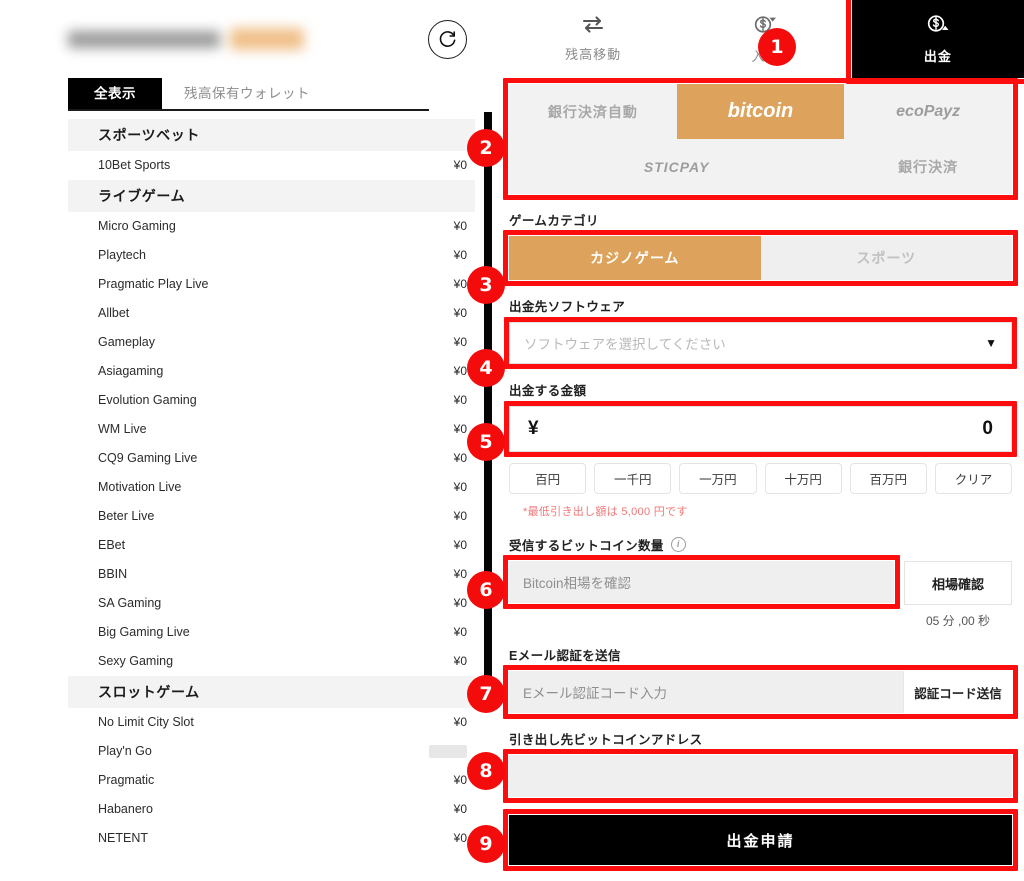  What do you see at coordinates (803, 478) in the screenshot?
I see `quick-amount-100000: 十万円` at bounding box center [803, 478].